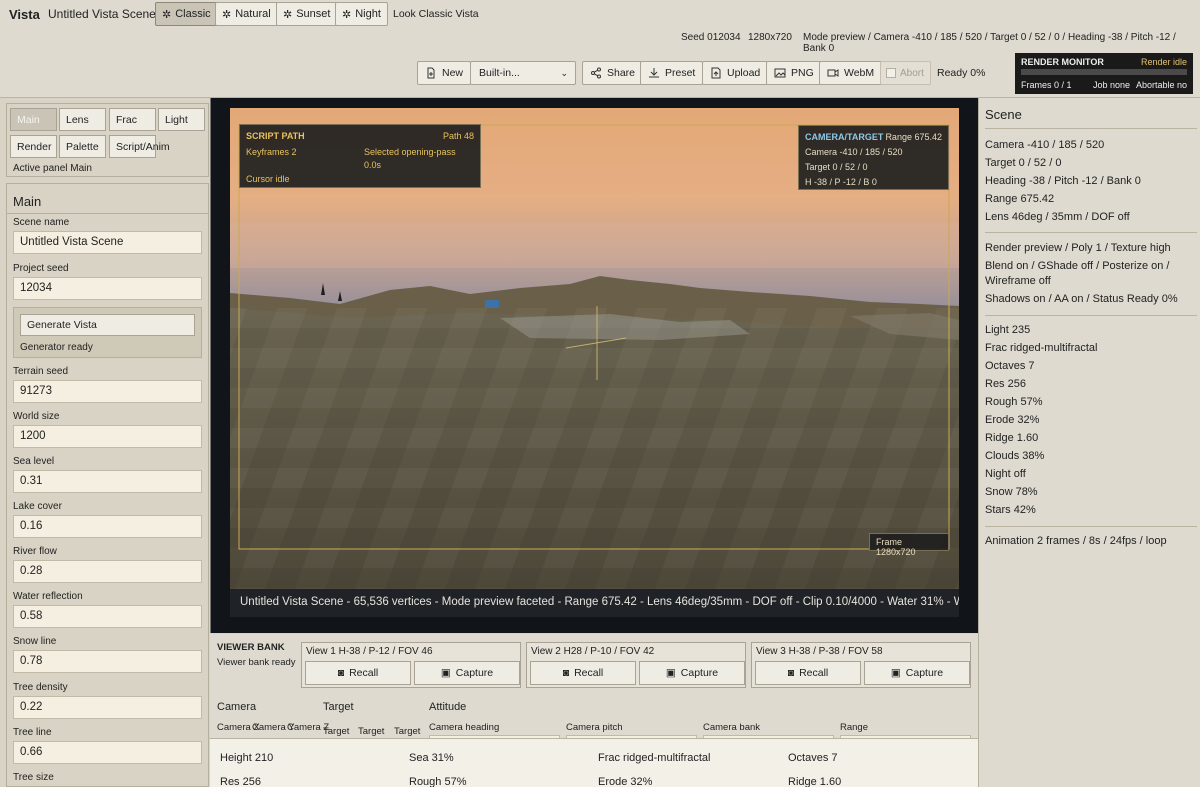 The width and height of the screenshot is (1200, 787). I want to click on view-2-label: View 2 H28 / P-10 / FOV 42, so click(593, 651).